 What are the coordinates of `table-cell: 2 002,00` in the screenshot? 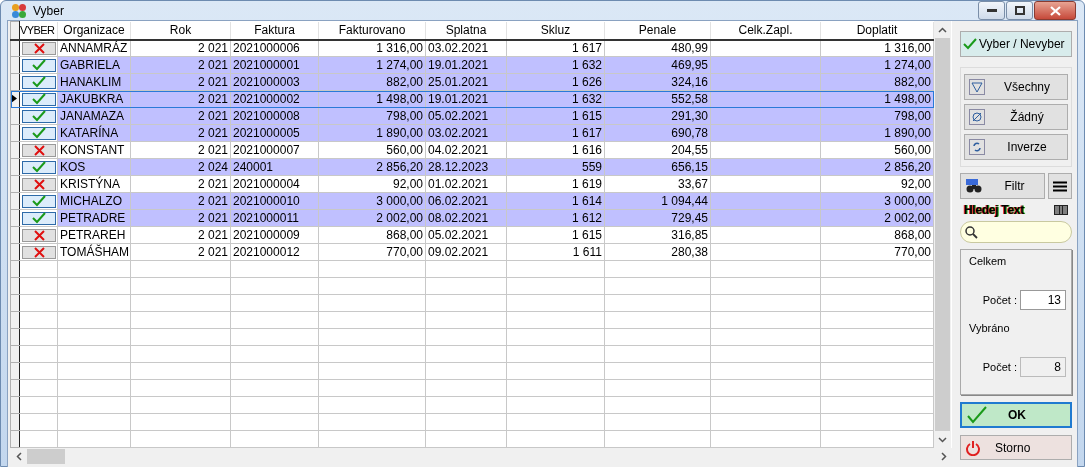 It's located at (372, 218).